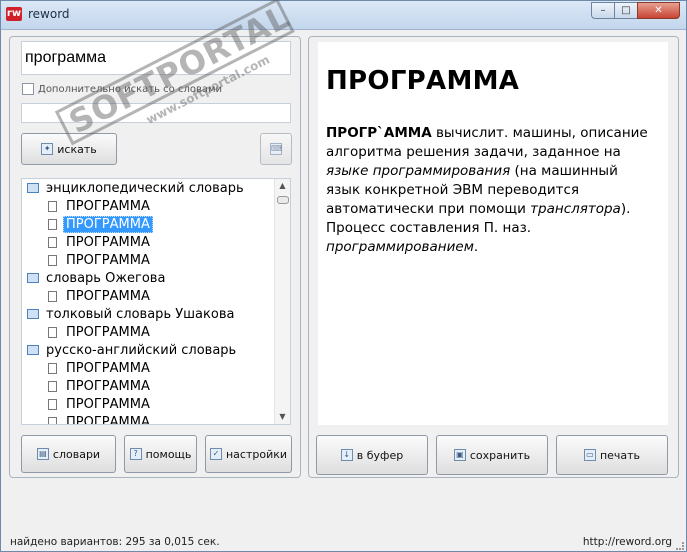 This screenshot has width=687, height=552. I want to click on title-bar: rw reword – □ ✕, so click(343, 15).